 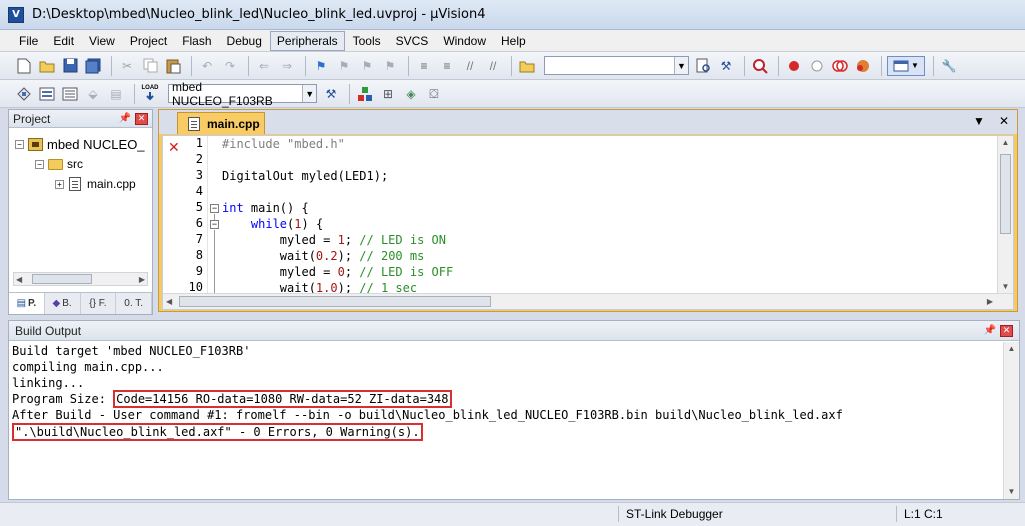 What do you see at coordinates (434, 94) in the screenshot?
I see `books-icon: ⛋` at bounding box center [434, 94].